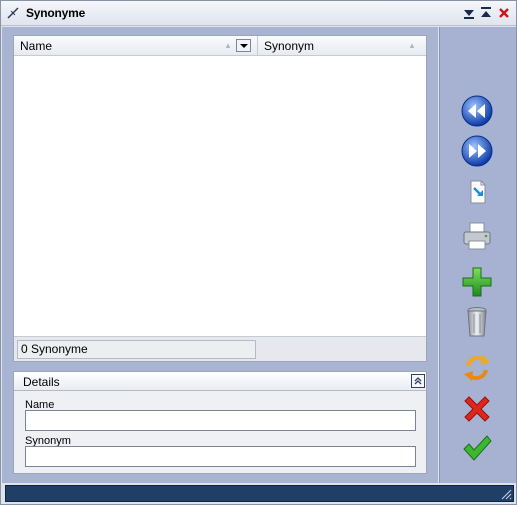 The image size is (517, 505). Describe the element at coordinates (505, 493) in the screenshot. I see `resize-grip-icon` at that location.